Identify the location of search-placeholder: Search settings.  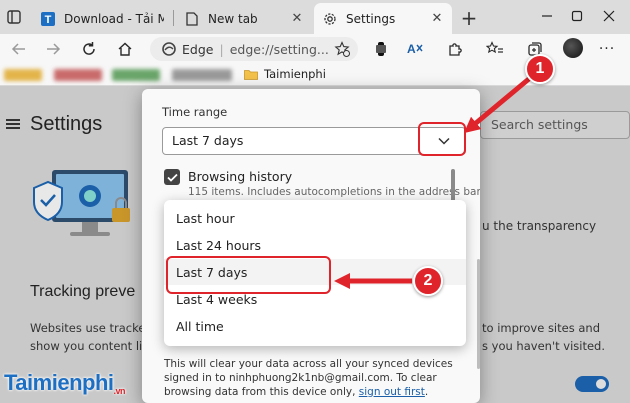
(539, 124).